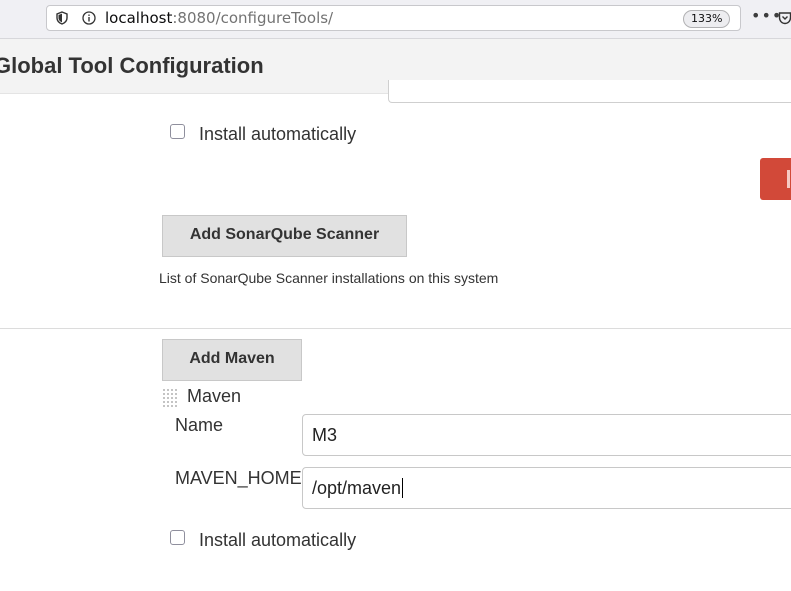 This screenshot has width=791, height=591. What do you see at coordinates (589, 91) in the screenshot?
I see `previous-text-field` at bounding box center [589, 91].